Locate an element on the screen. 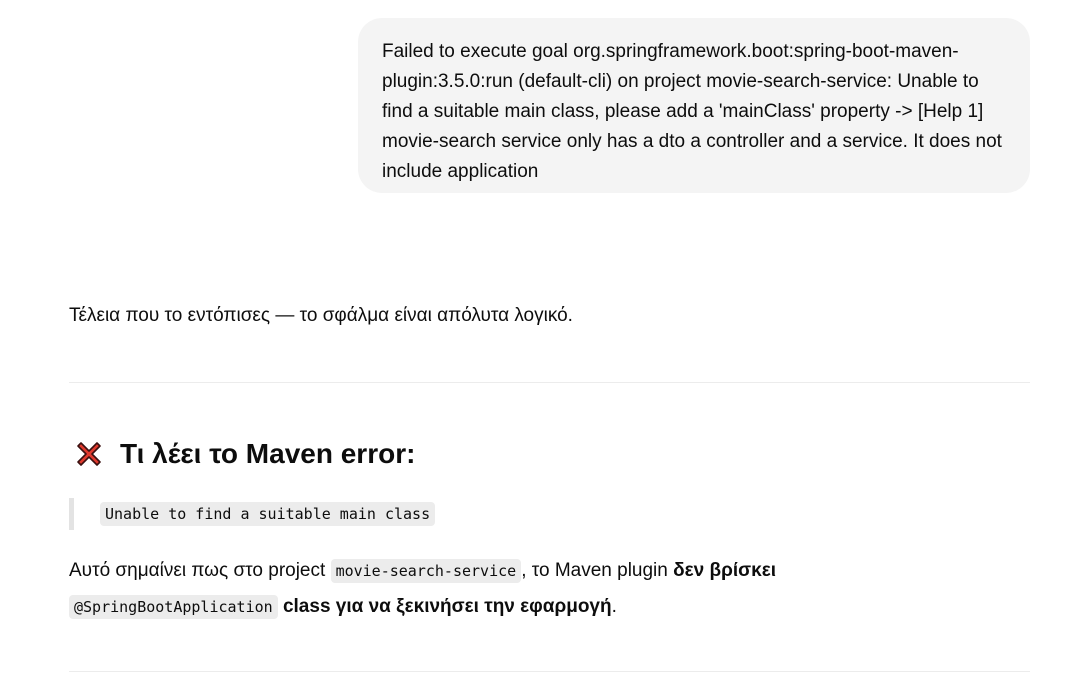  quote-code: Unable to find a suitable main class is located at coordinates (268, 514).